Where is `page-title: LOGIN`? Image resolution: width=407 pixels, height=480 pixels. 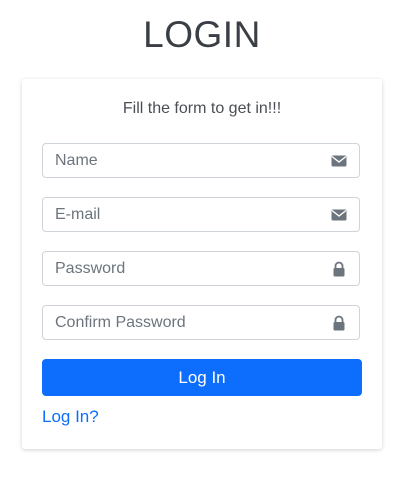
page-title: LOGIN is located at coordinates (202, 34).